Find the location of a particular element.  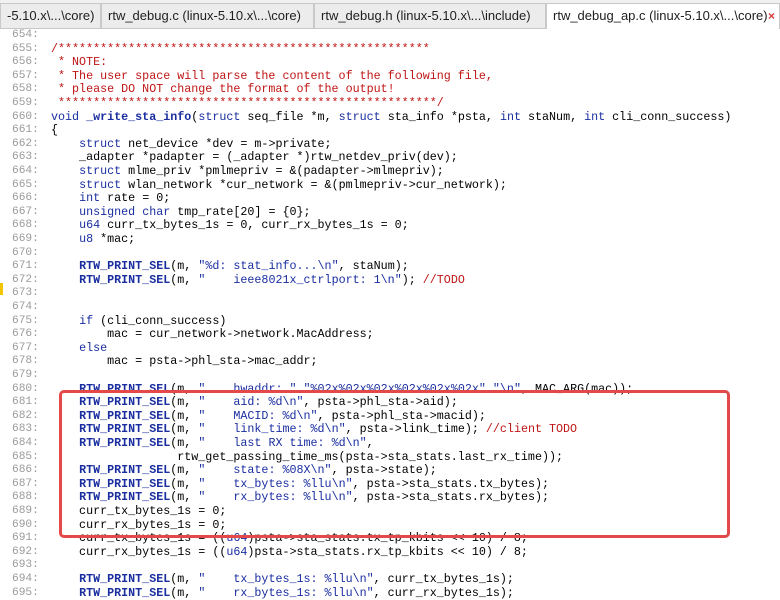

line-number: 666: is located at coordinates (25, 198).